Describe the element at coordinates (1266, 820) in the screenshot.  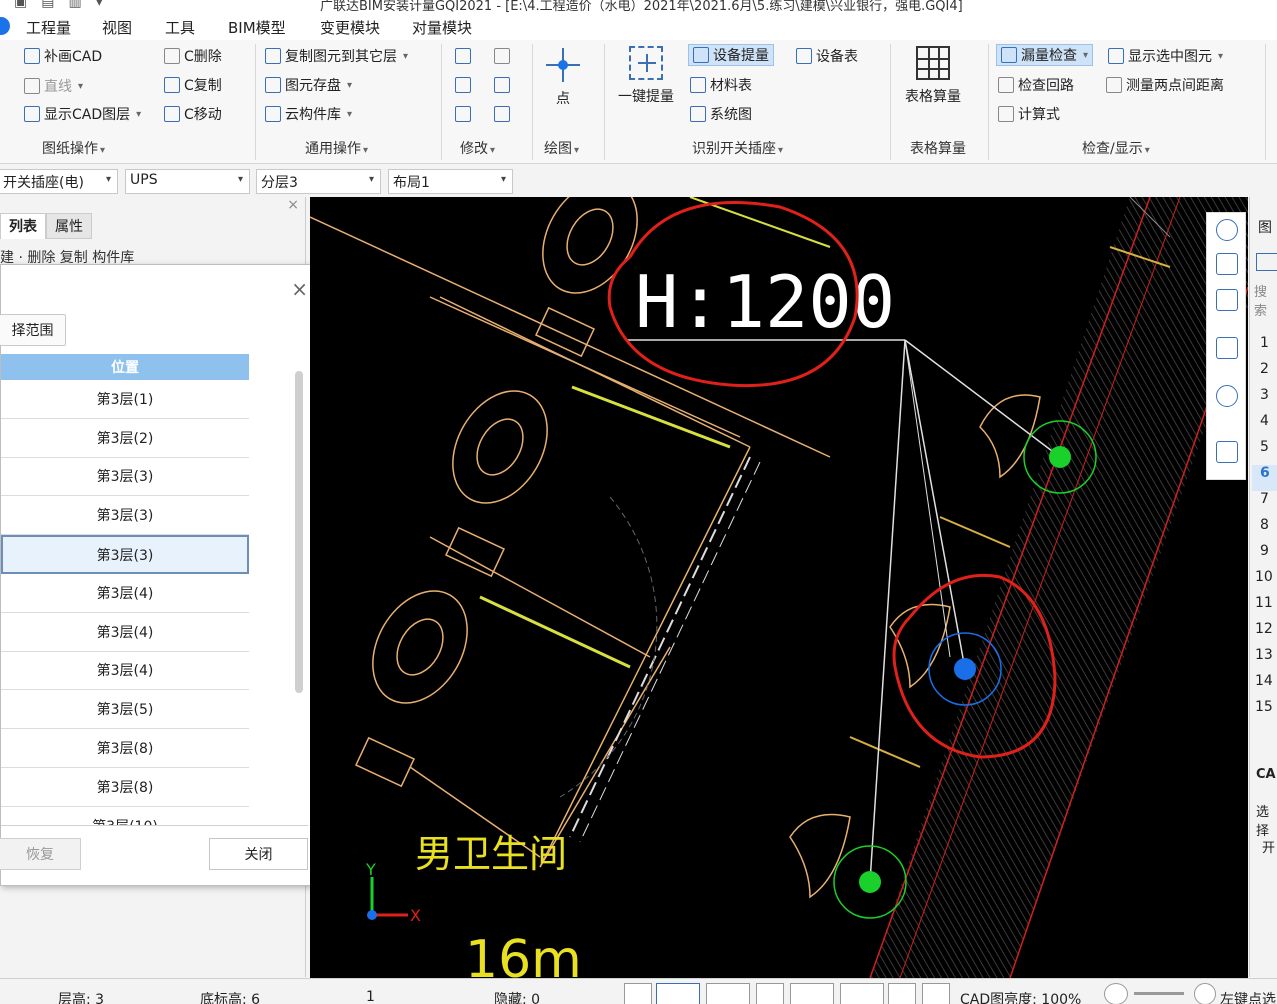
I see `select-label: 选择` at that location.